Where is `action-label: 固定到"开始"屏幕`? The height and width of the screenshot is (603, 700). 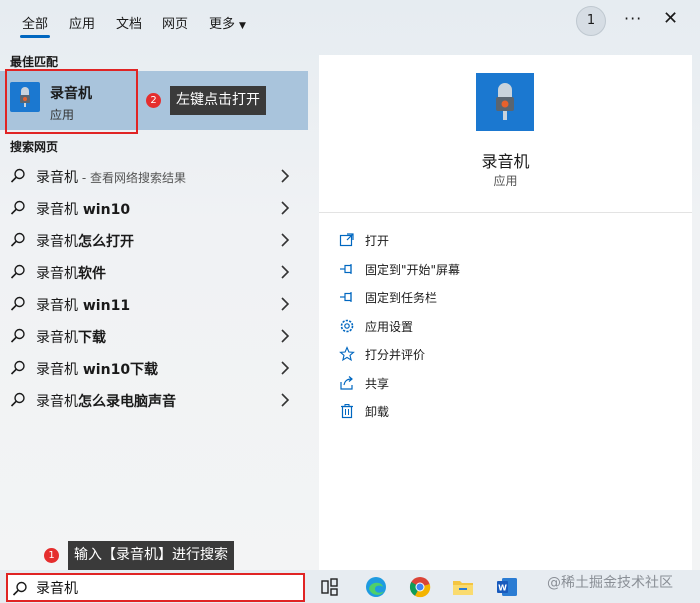 action-label: 固定到"开始"屏幕 is located at coordinates (413, 270).